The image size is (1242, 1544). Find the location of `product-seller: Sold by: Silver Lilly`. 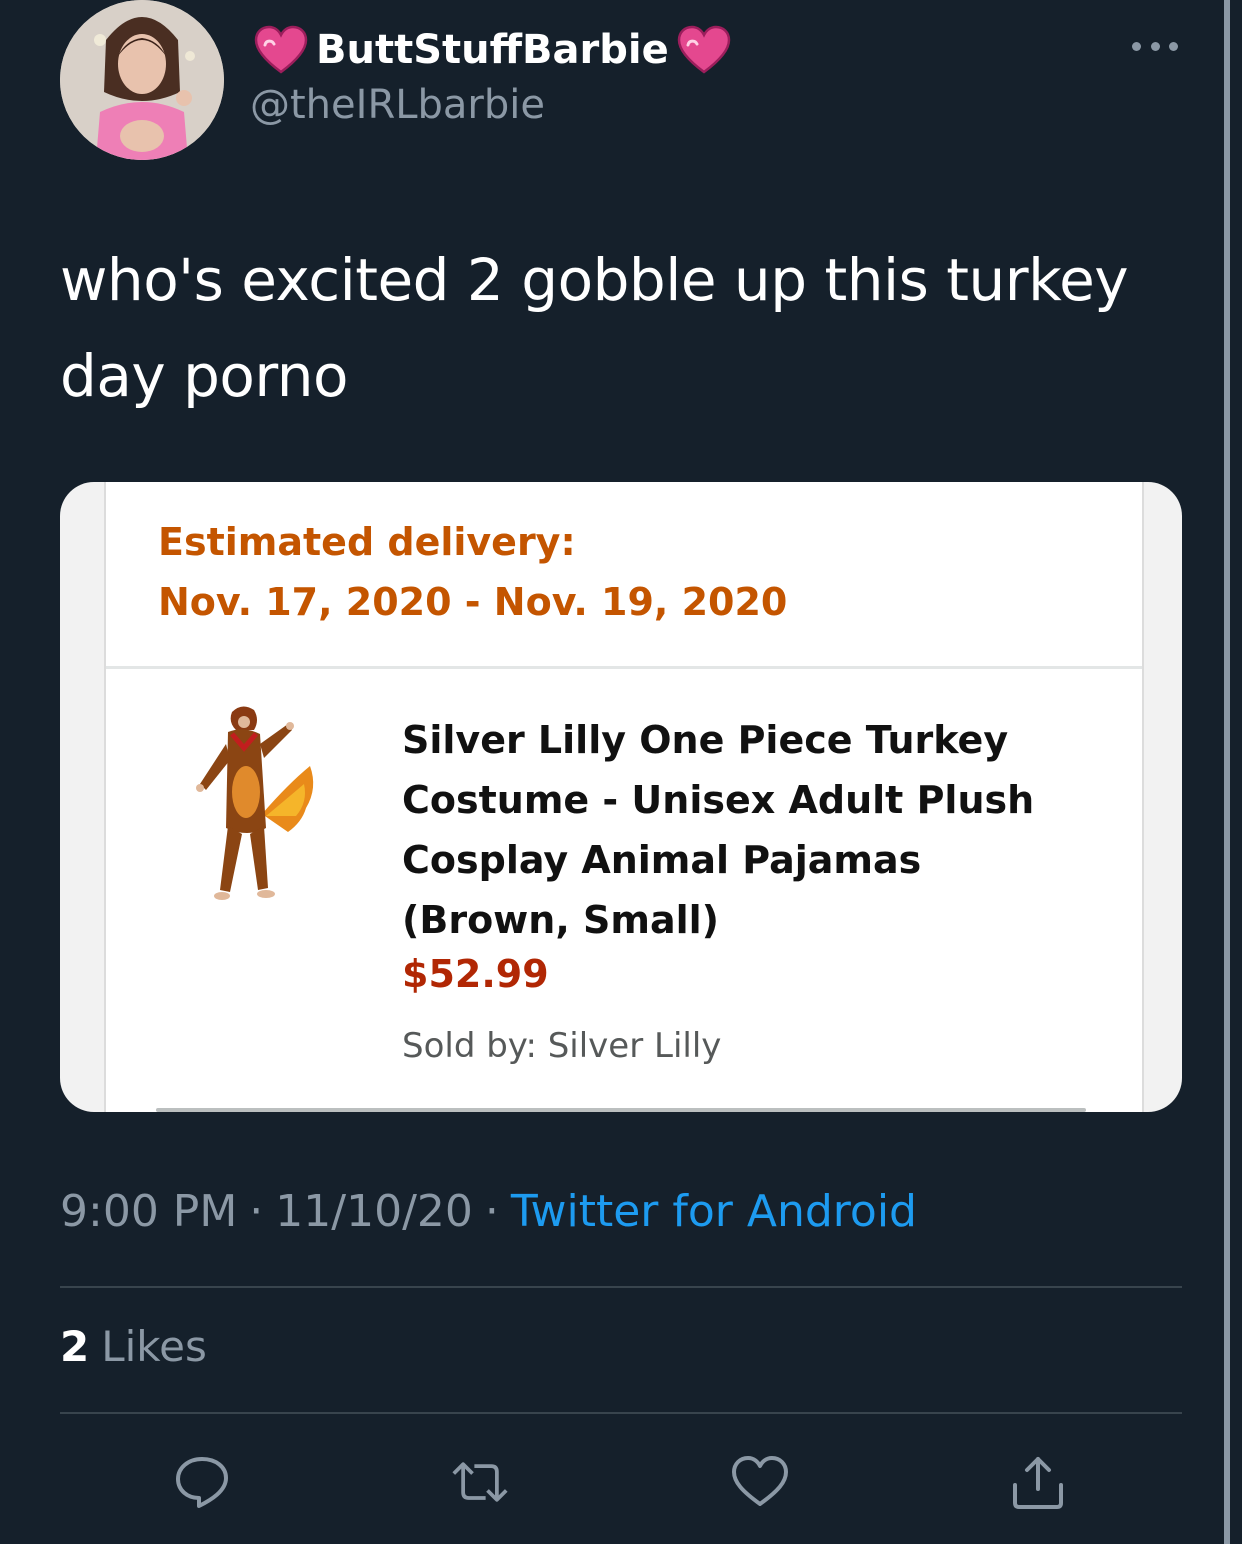

product-seller: Sold by: Silver Lilly is located at coordinates (562, 1046).